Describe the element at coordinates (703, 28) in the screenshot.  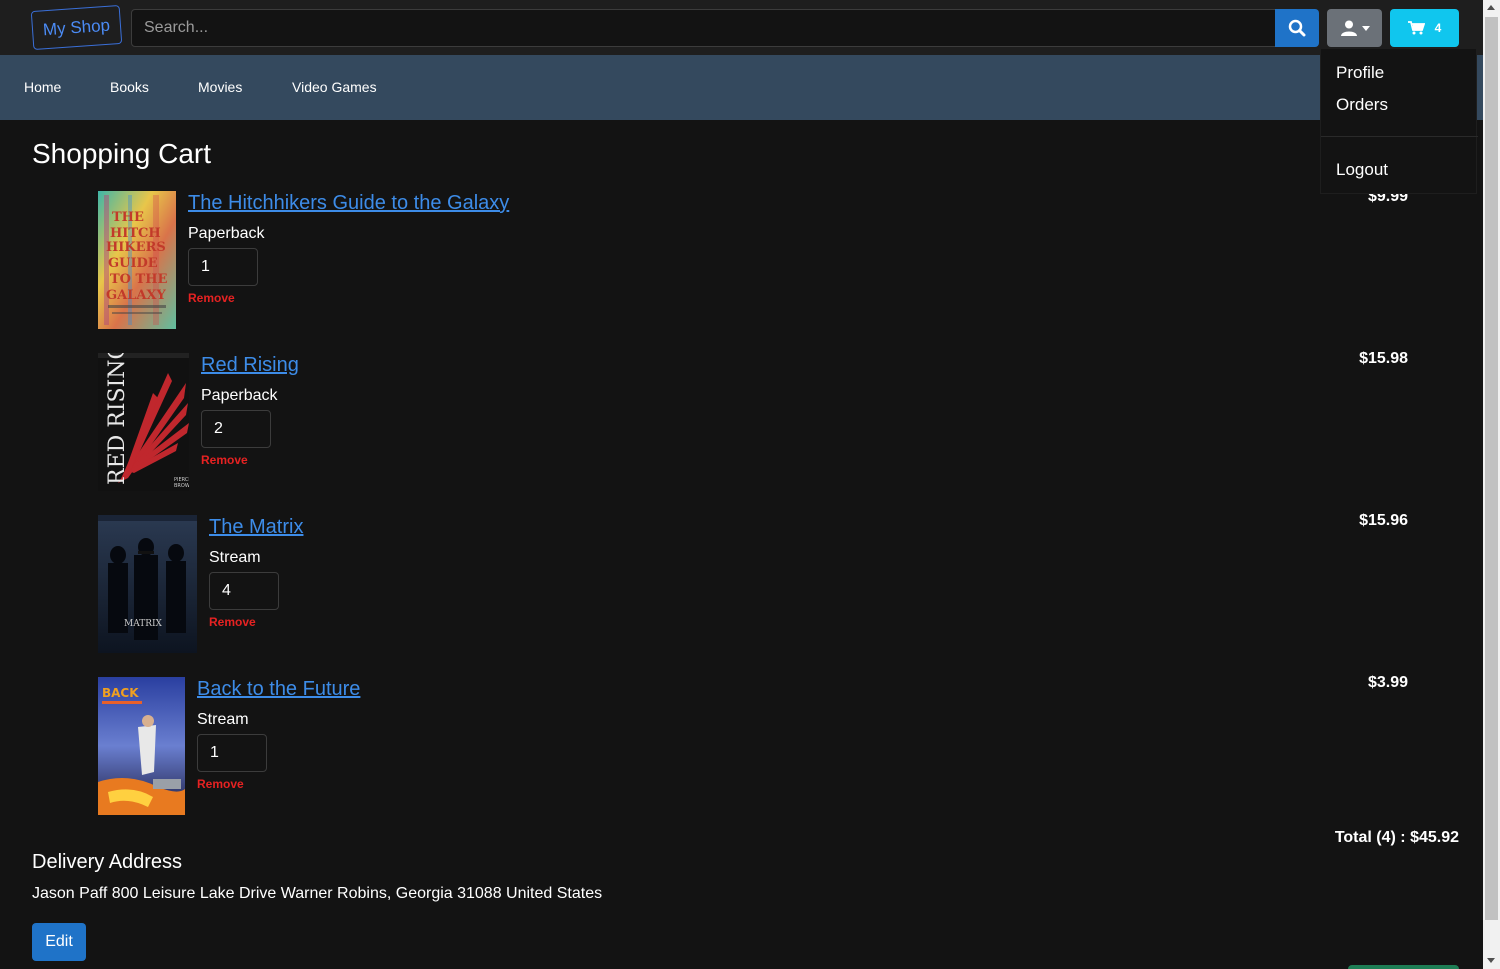
I see `search-input` at that location.